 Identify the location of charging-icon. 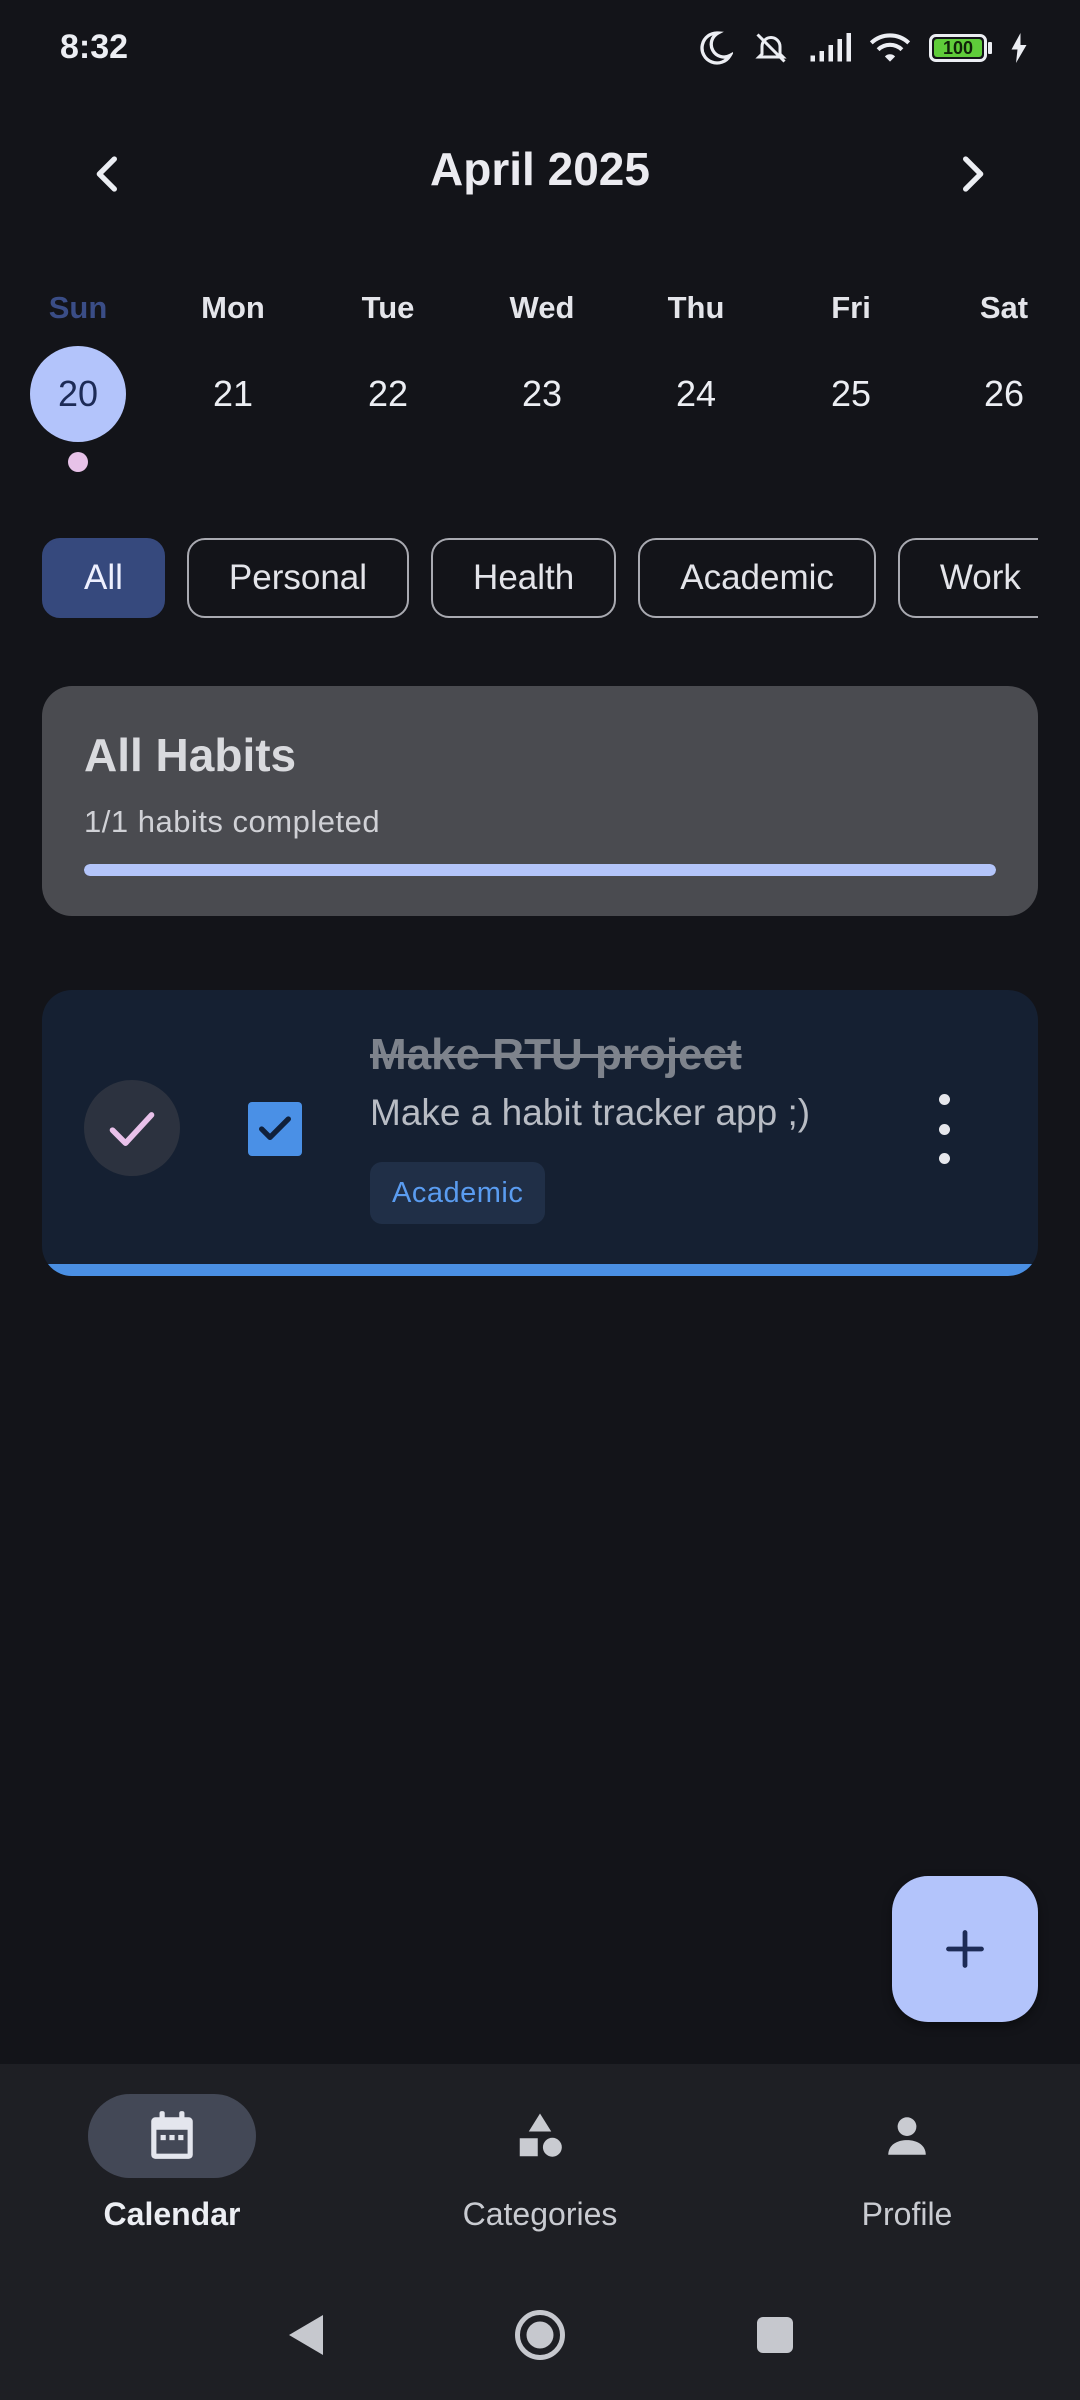
(1019, 48).